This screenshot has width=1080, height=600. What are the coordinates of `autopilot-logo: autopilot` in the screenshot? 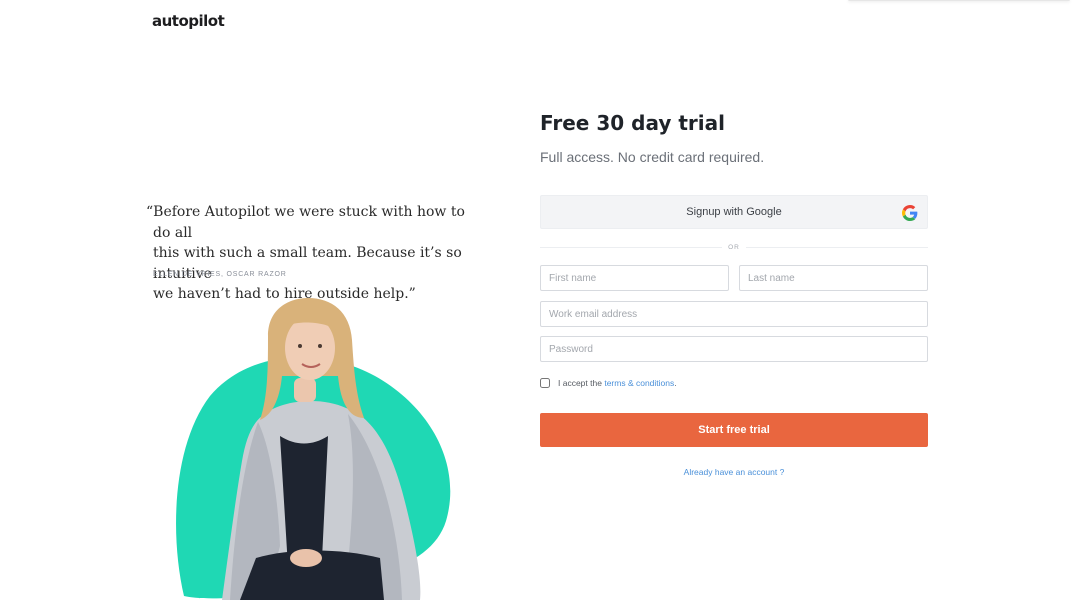 It's located at (188, 21).